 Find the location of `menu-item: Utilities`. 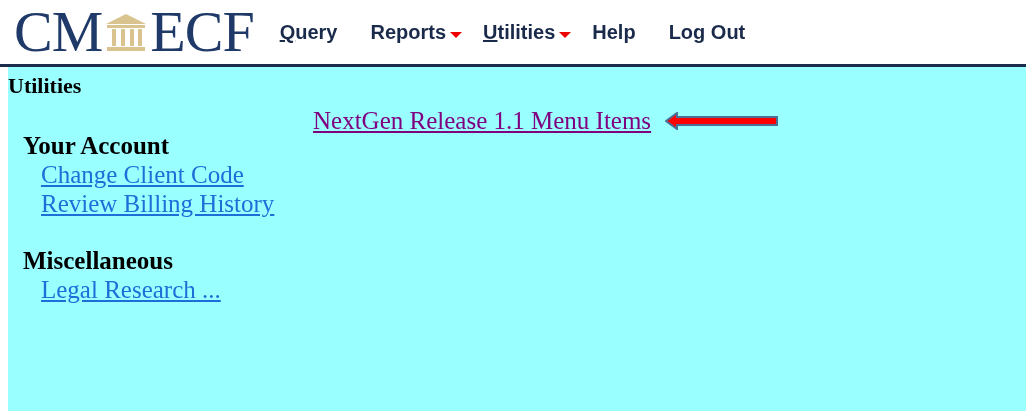

menu-item: Utilities is located at coordinates (519, 32).